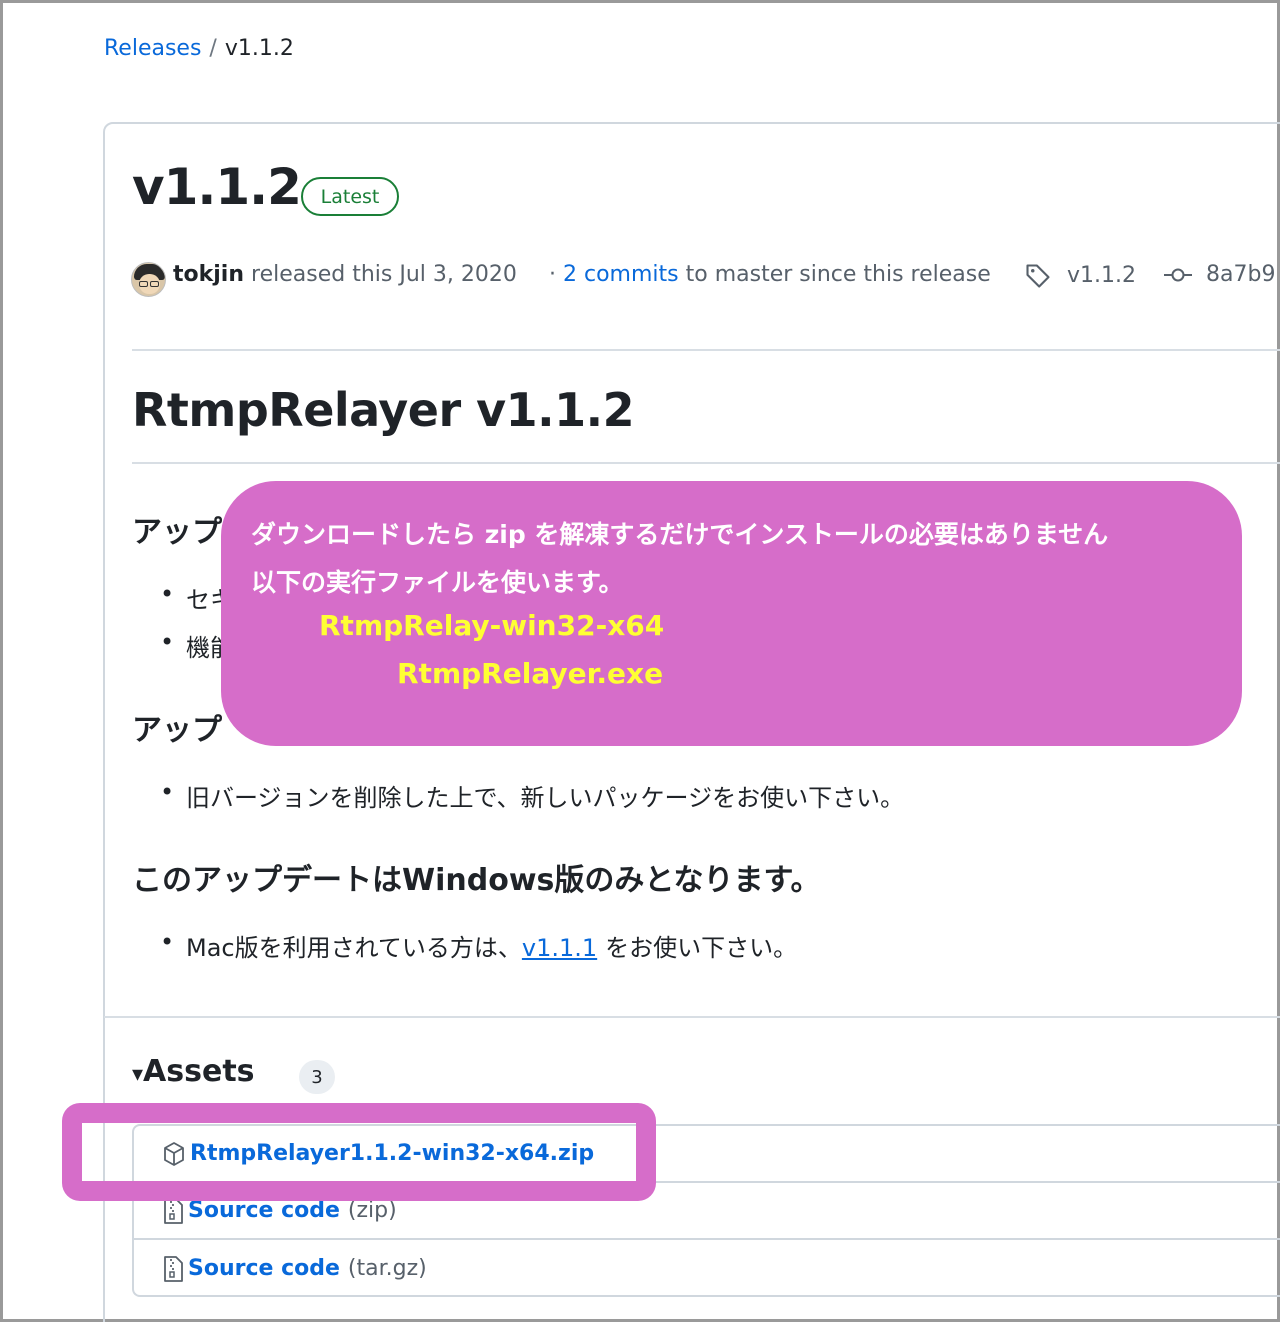  What do you see at coordinates (208, 274) in the screenshot?
I see `author-link: tokjin` at bounding box center [208, 274].